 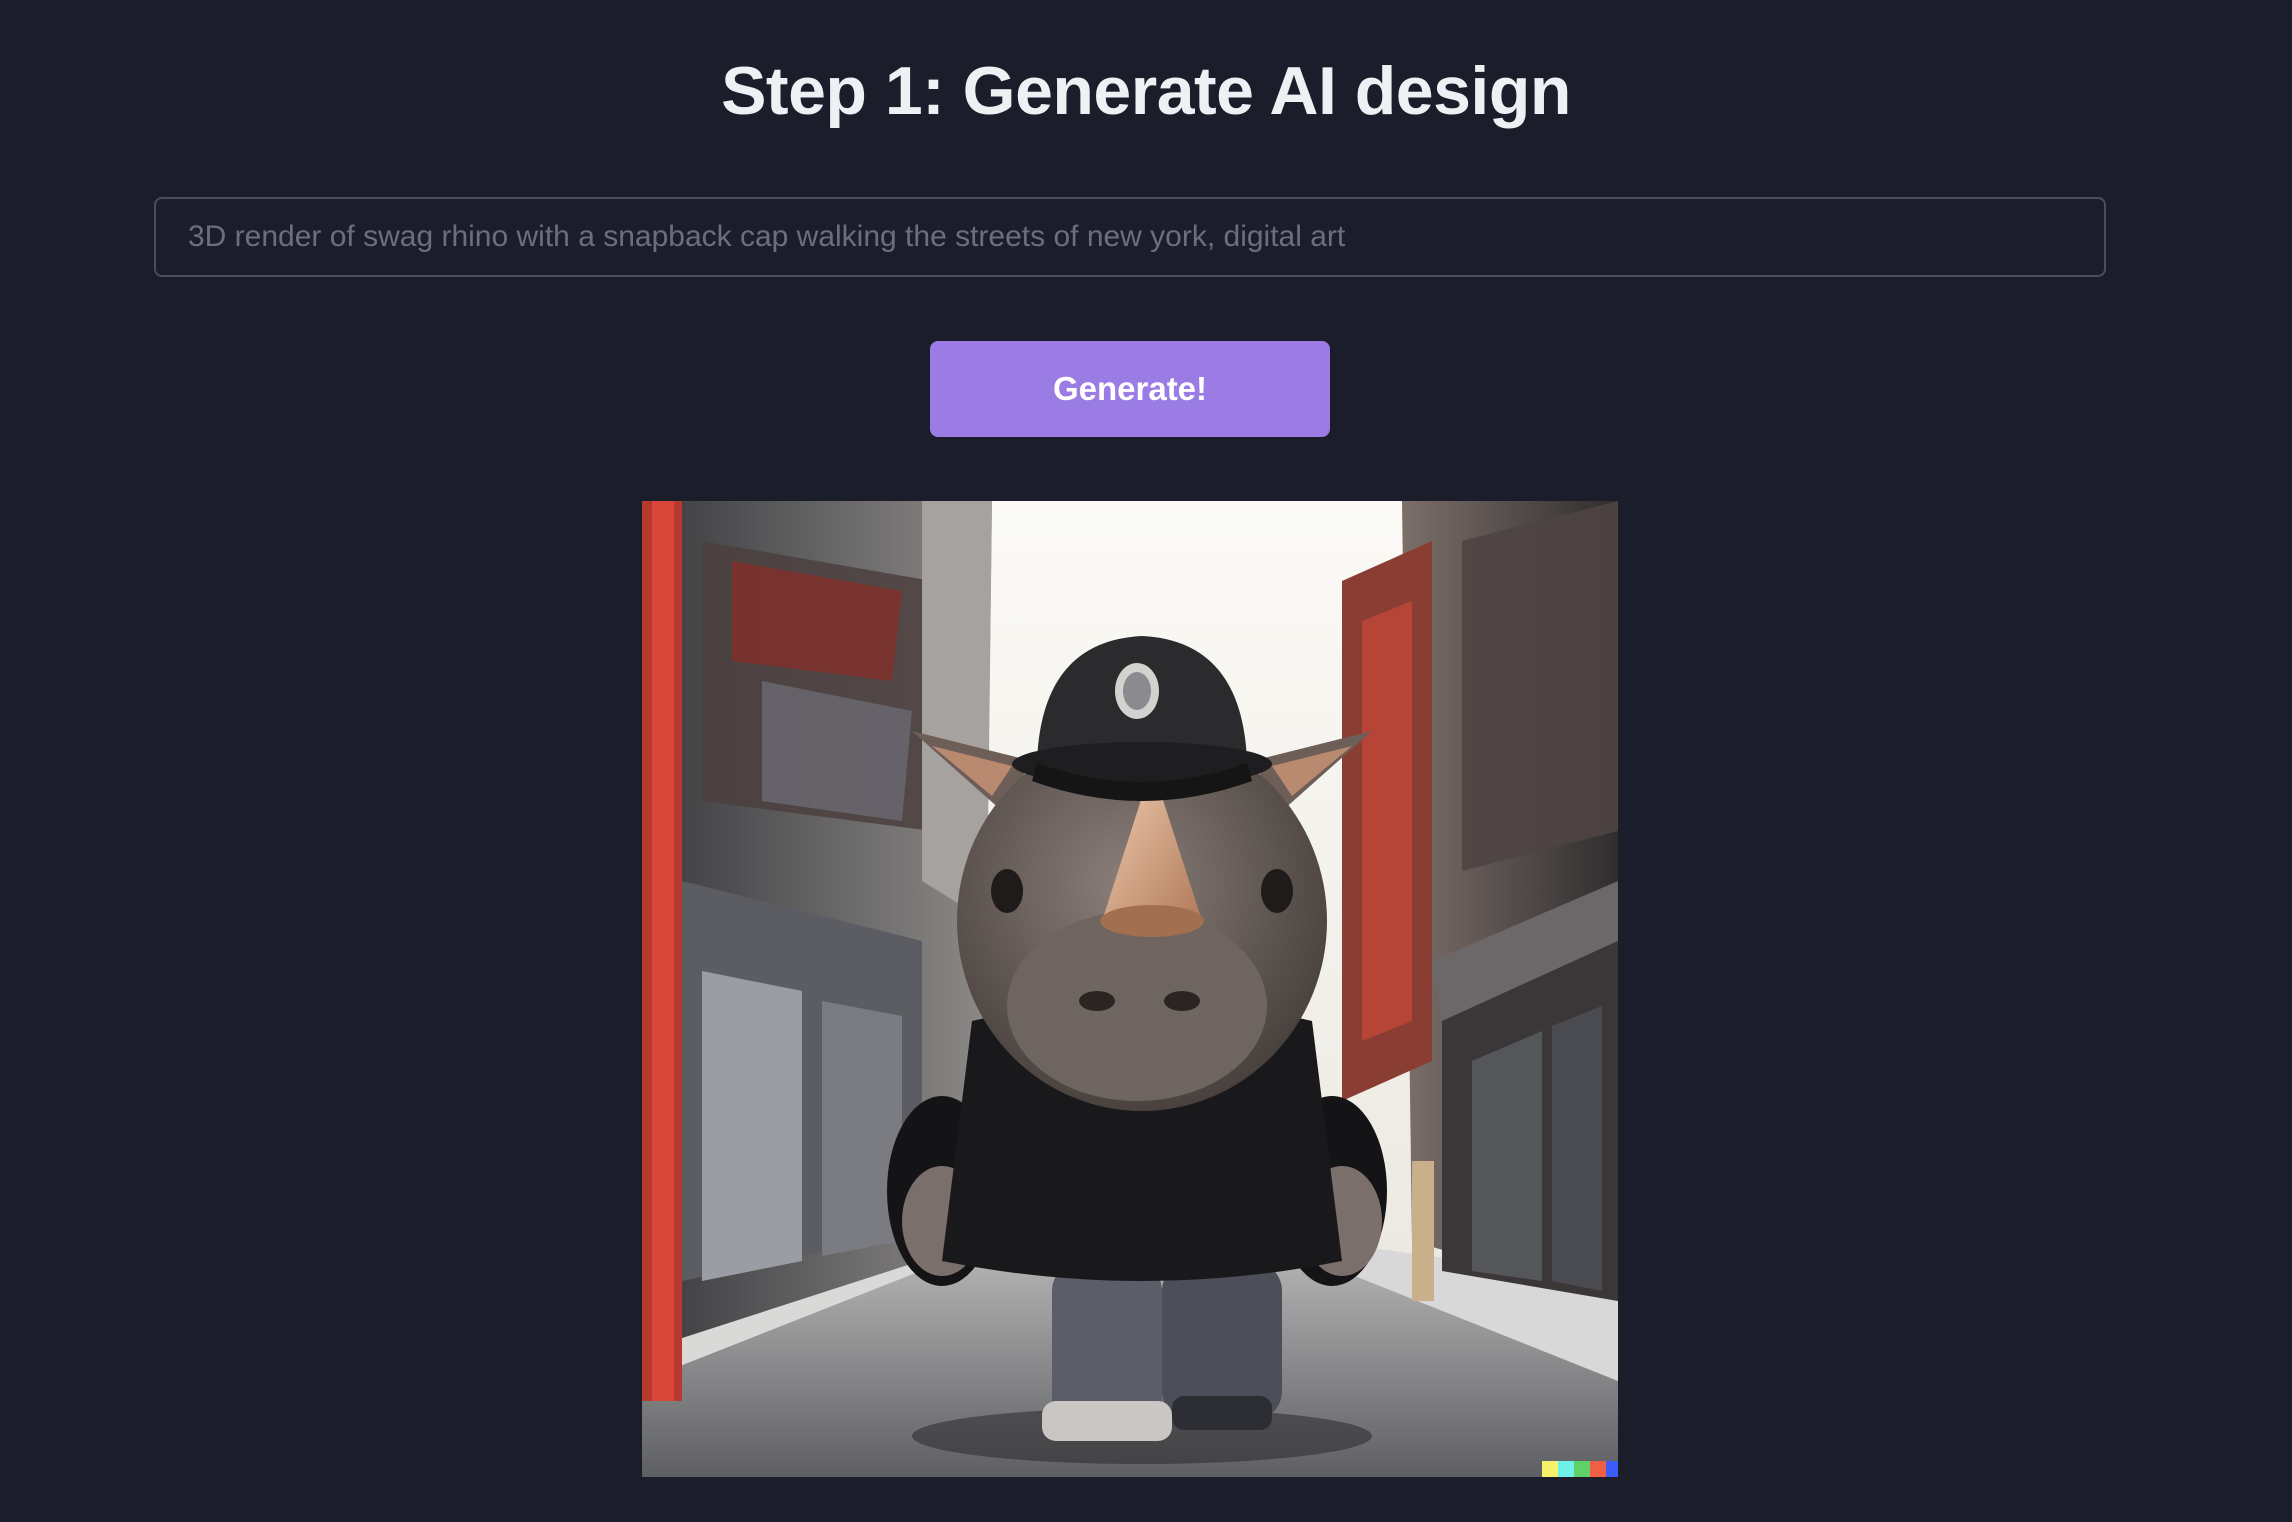 What do you see at coordinates (1146, 91) in the screenshot?
I see `page-title: Step 1: Generate AI design` at bounding box center [1146, 91].